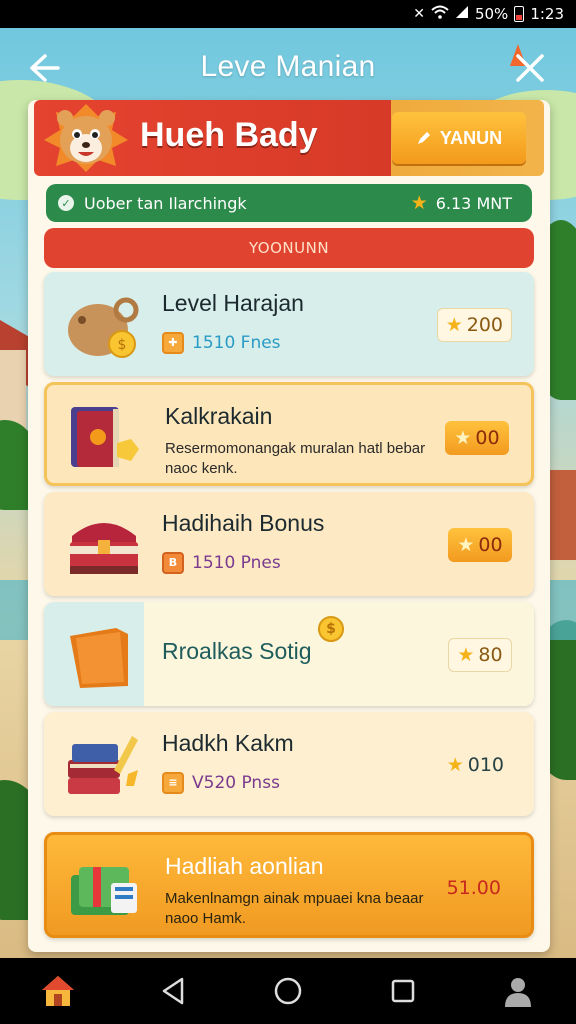  I want to click on home-icon, so click(57, 991).